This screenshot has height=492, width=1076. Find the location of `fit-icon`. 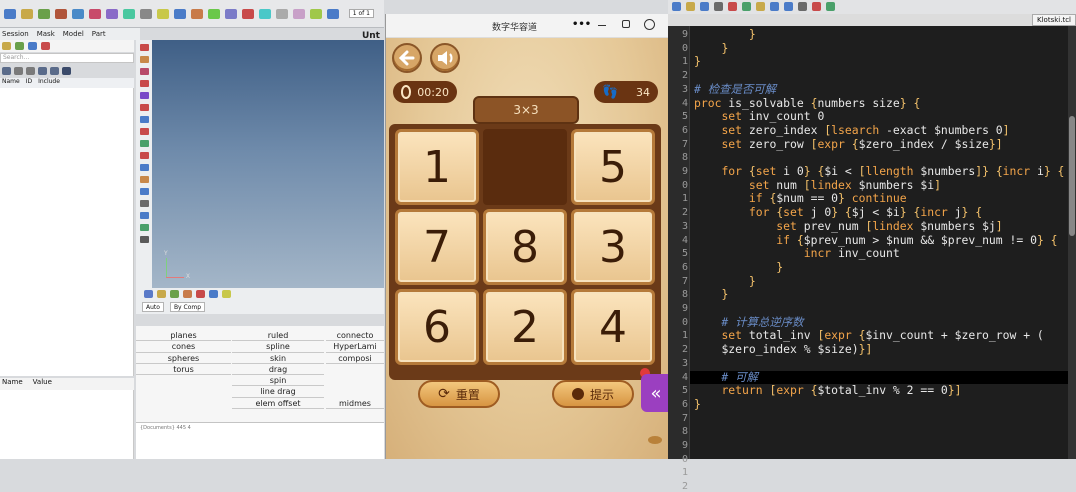

fit-icon is located at coordinates (180, 13).